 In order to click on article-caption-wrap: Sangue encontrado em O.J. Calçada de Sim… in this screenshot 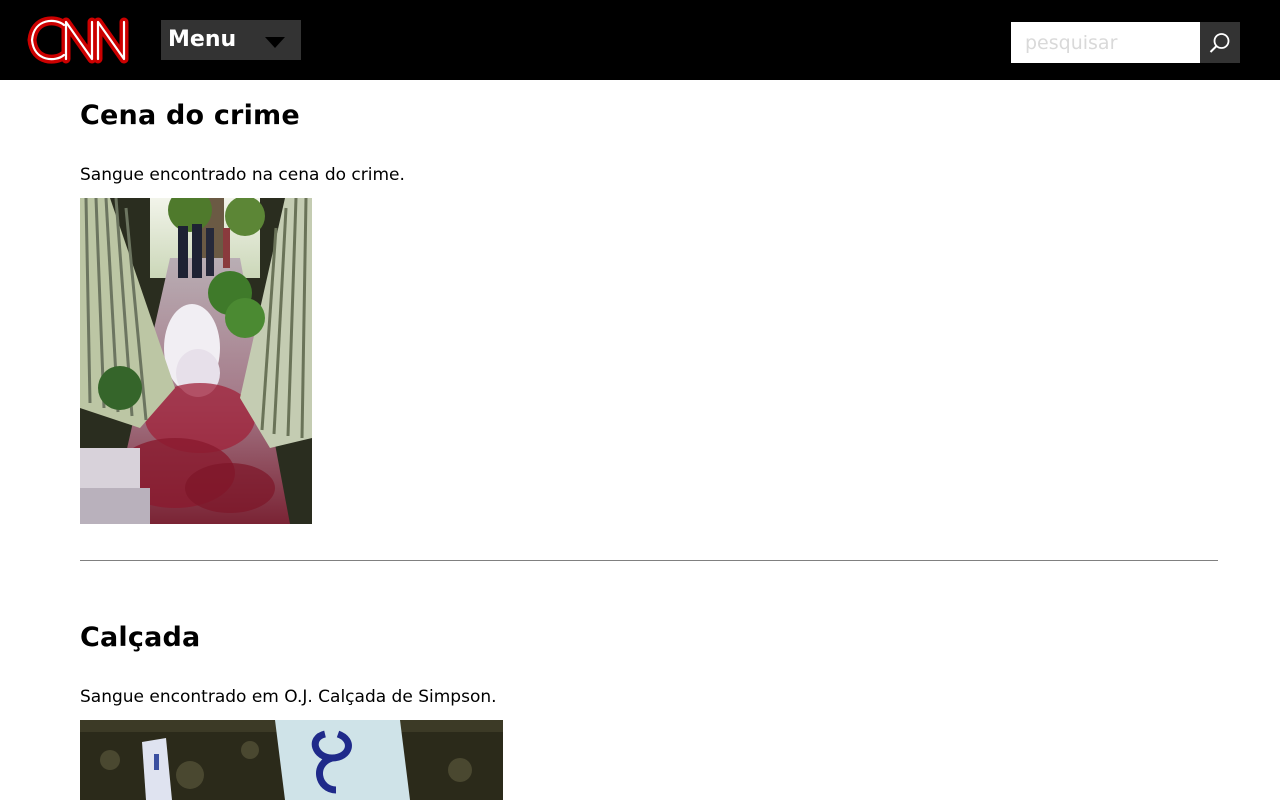, I will do `click(288, 697)`.